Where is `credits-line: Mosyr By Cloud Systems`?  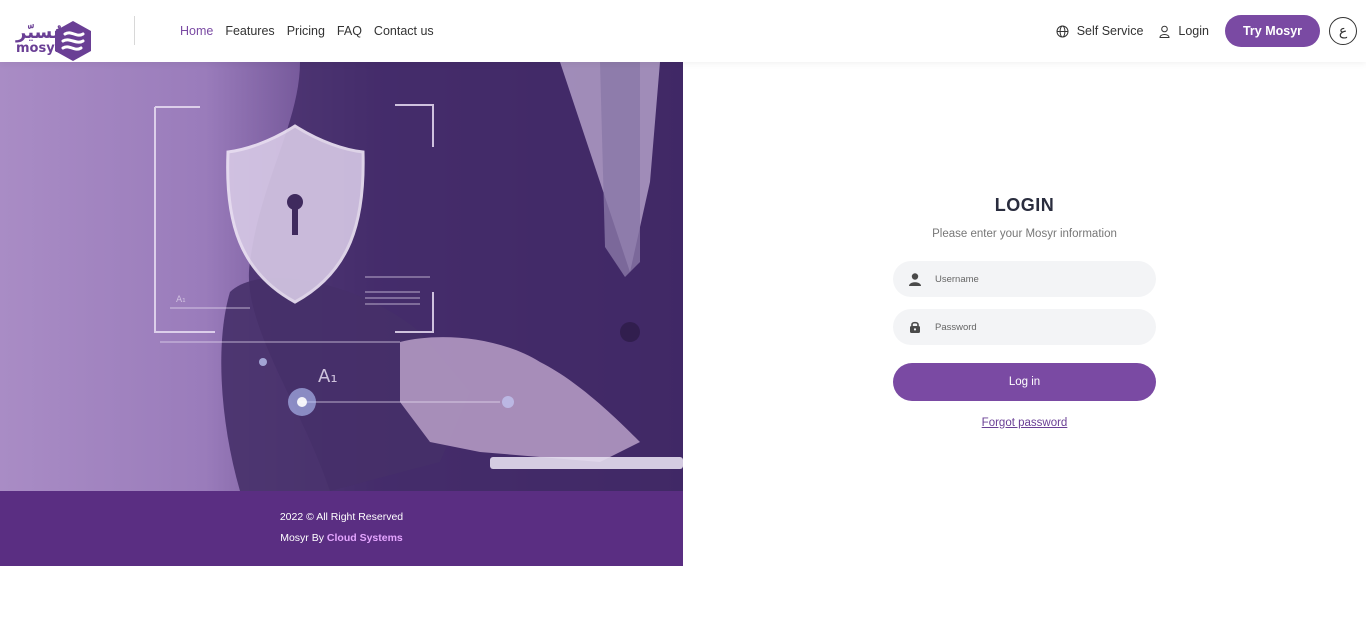 credits-line: Mosyr By Cloud Systems is located at coordinates (341, 538).